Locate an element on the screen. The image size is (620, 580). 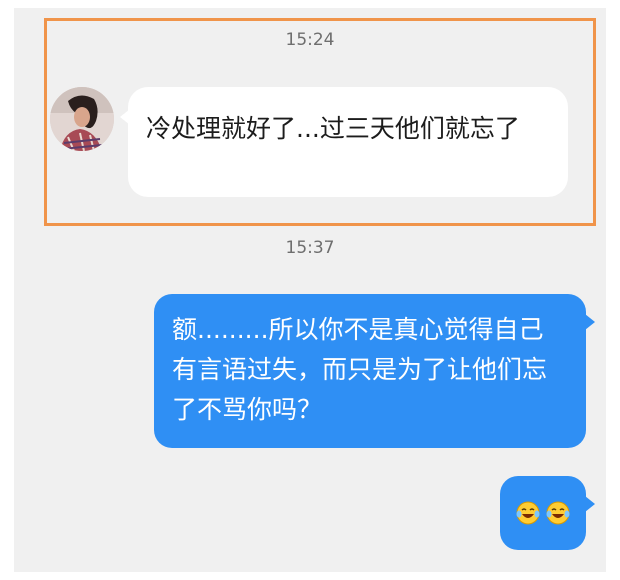
message-timestamp: 15:37 is located at coordinates (310, 248).